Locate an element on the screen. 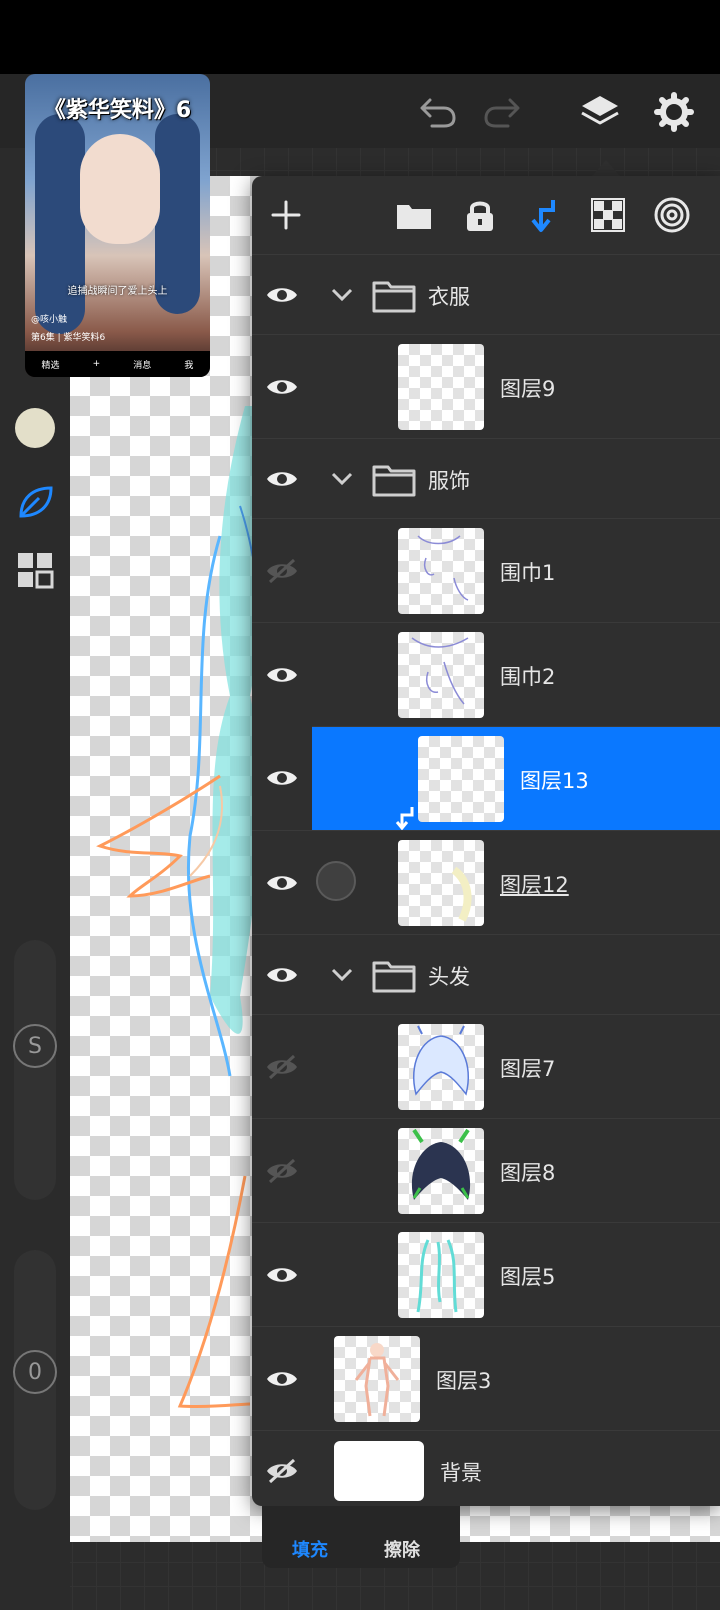  fill-tab: 填充 is located at coordinates (310, 1549).